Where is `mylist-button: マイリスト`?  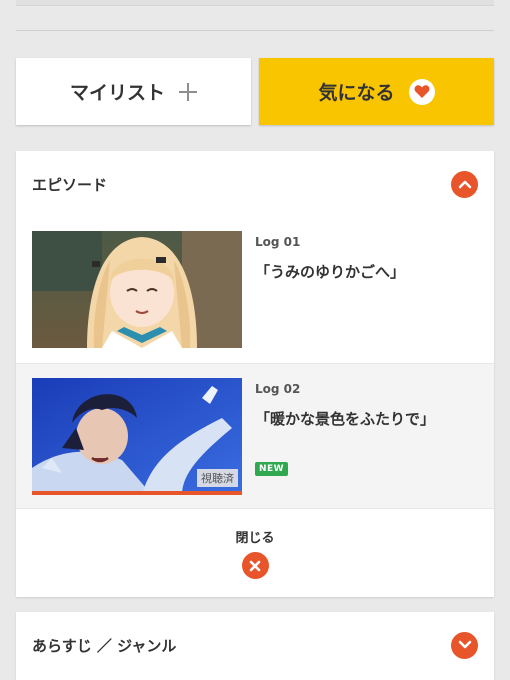
mylist-button: マイリスト is located at coordinates (133, 91).